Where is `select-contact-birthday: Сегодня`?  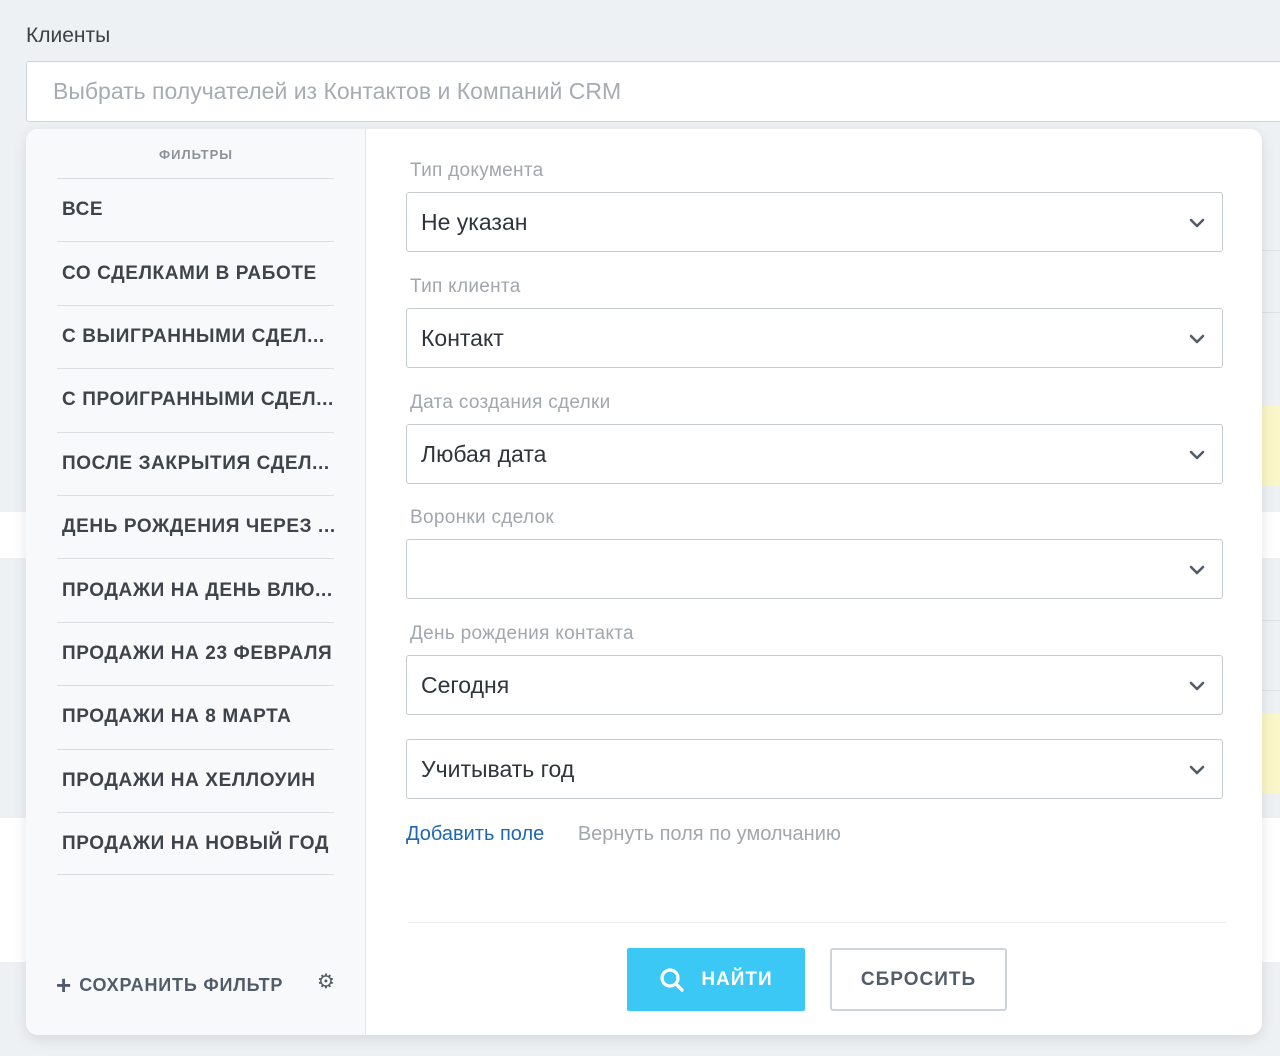 select-contact-birthday: Сегодня is located at coordinates (814, 685).